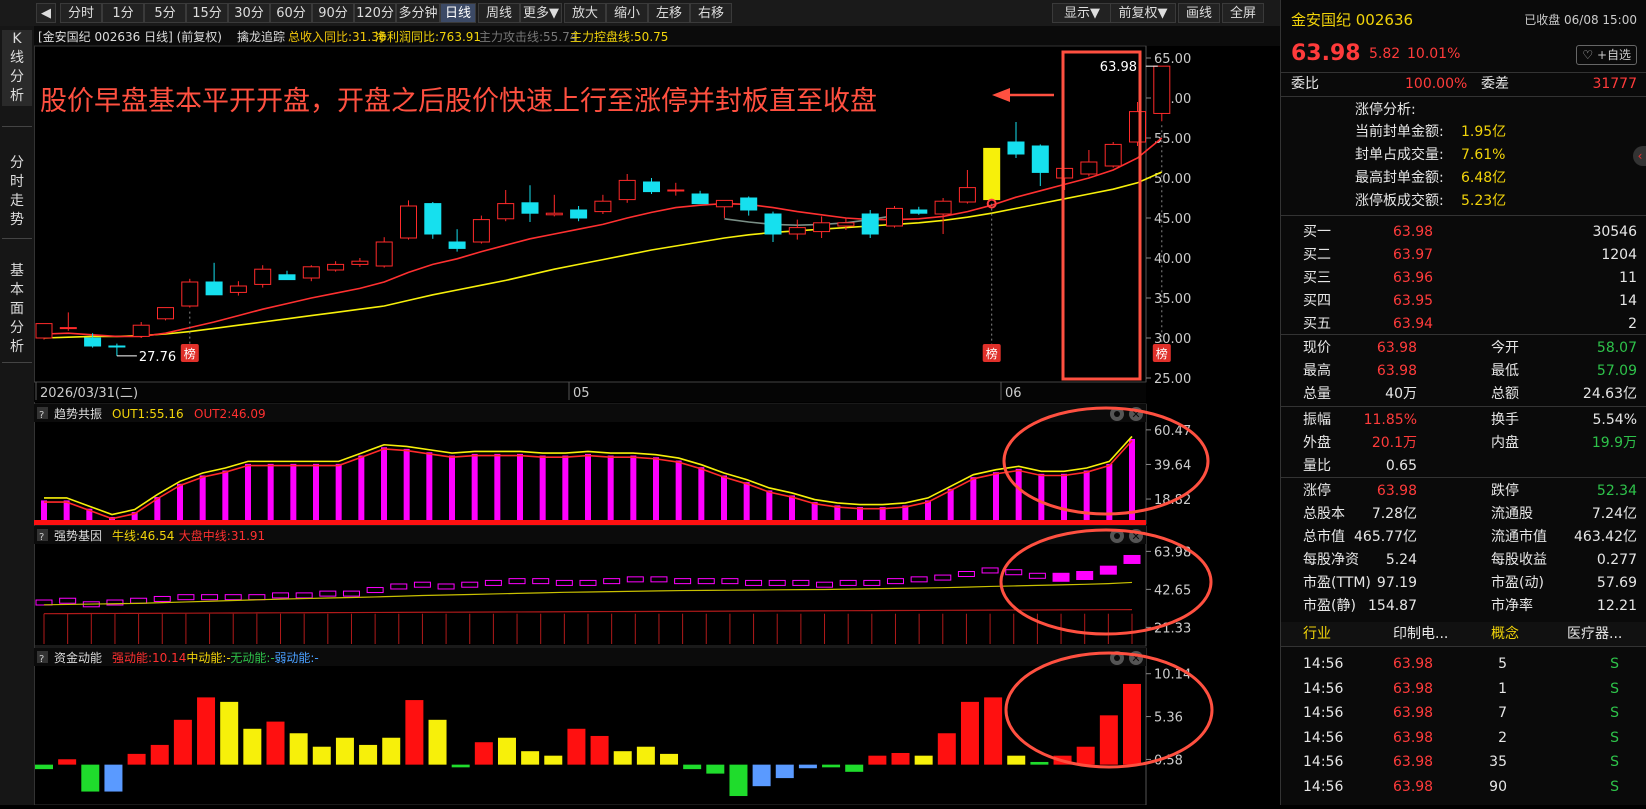 This screenshot has height=809, width=1646. Describe the element at coordinates (1463, 278) in the screenshot. I see `bid-row: 买三 63.96 11` at that location.